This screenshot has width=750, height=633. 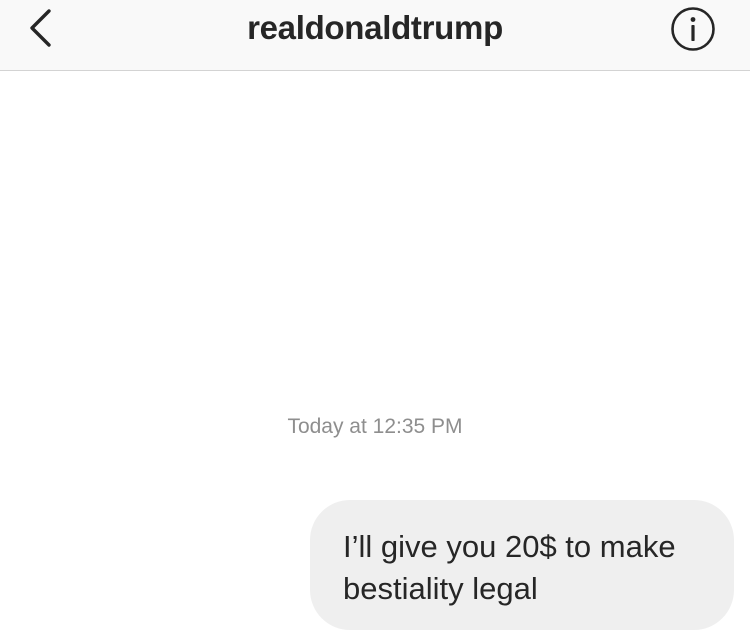 What do you see at coordinates (375, 426) in the screenshot?
I see `message-timestamp: Today at 12:35 PM` at bounding box center [375, 426].